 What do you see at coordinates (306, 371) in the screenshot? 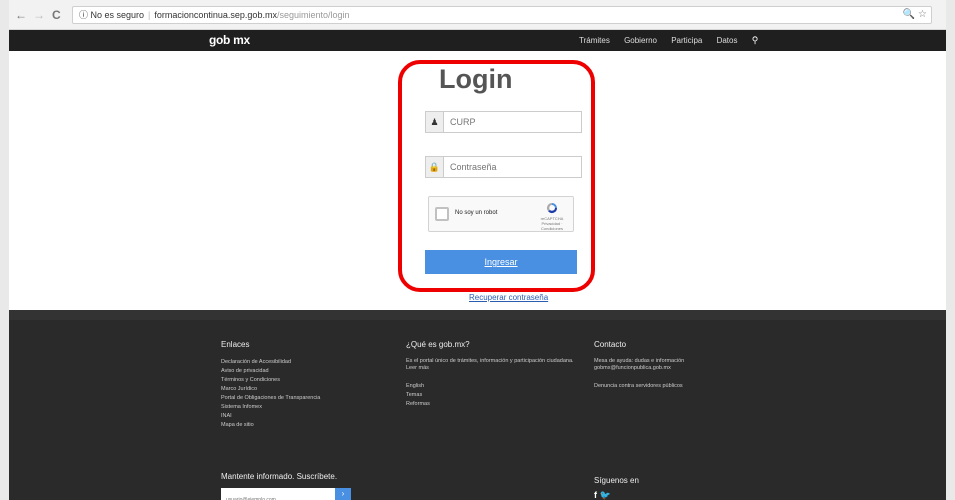
I see `footer-link-privacidad: Aviso de privacidad` at bounding box center [306, 371].